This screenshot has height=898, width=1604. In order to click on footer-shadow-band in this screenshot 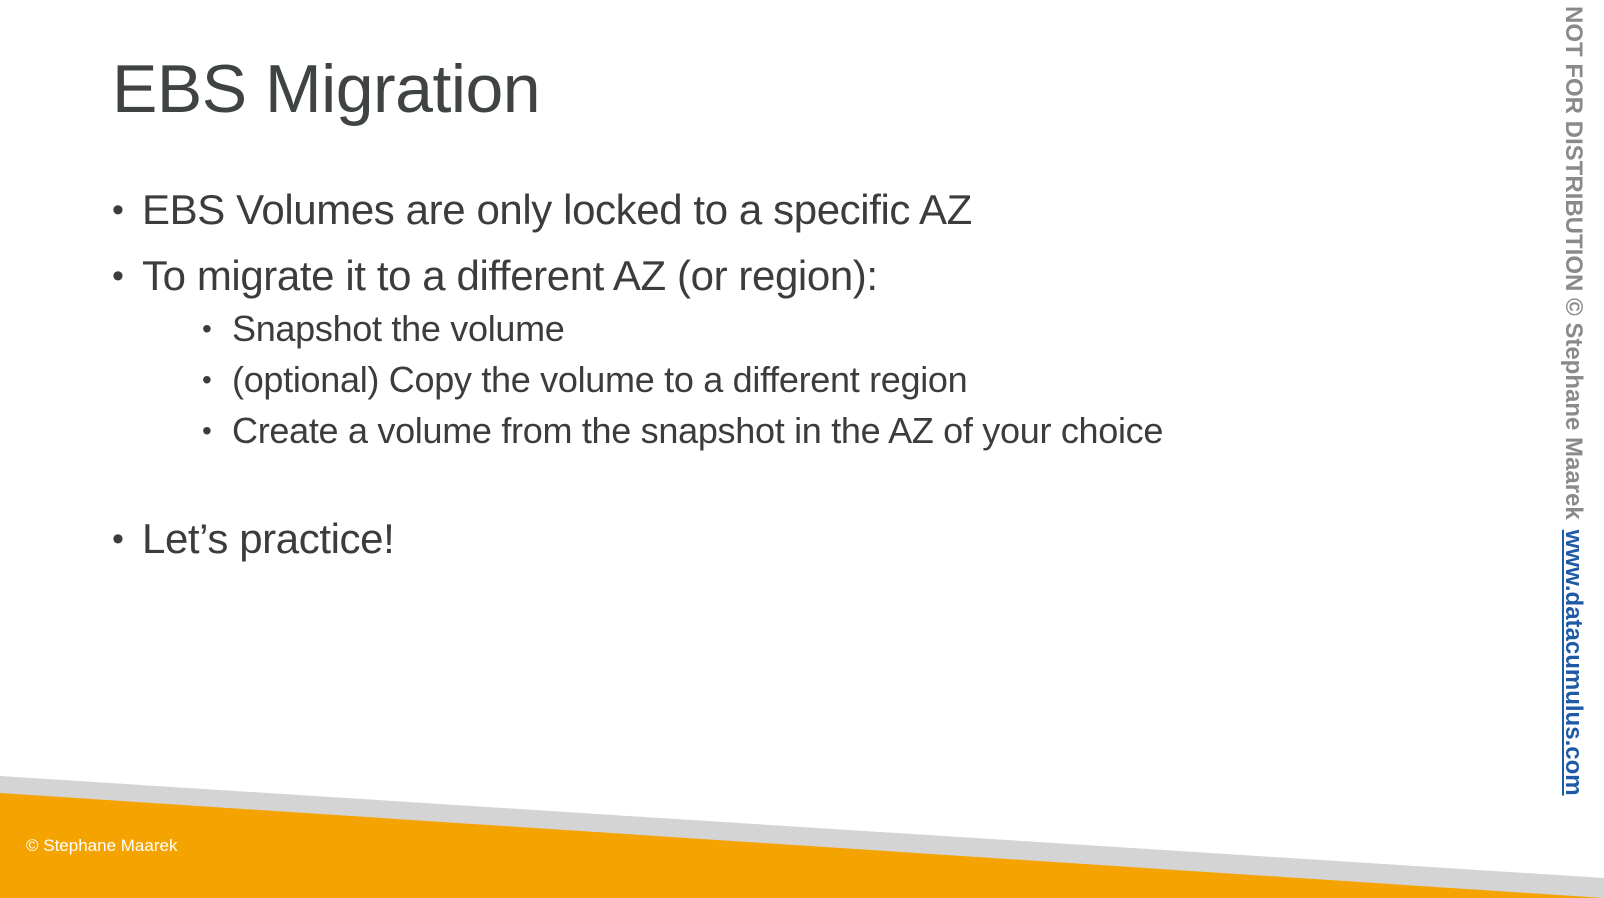, I will do `click(802, 837)`.